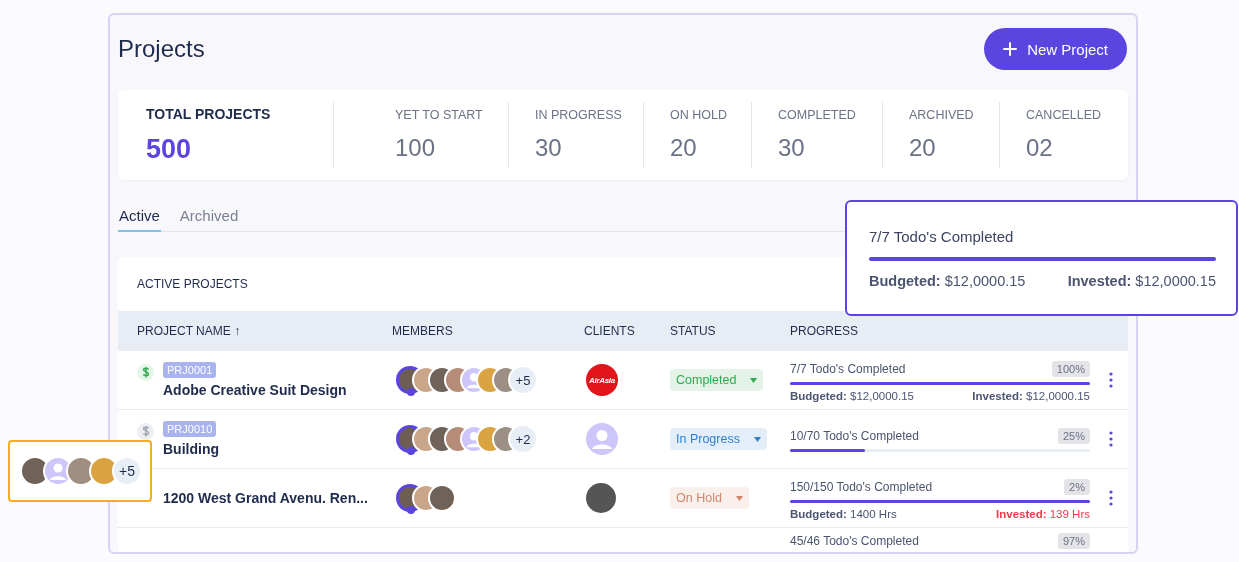 This screenshot has width=1239, height=562. Describe the element at coordinates (852, 395) in the screenshot. I see `budgeted-amount: Budgeted: $12,0000.15` at that location.